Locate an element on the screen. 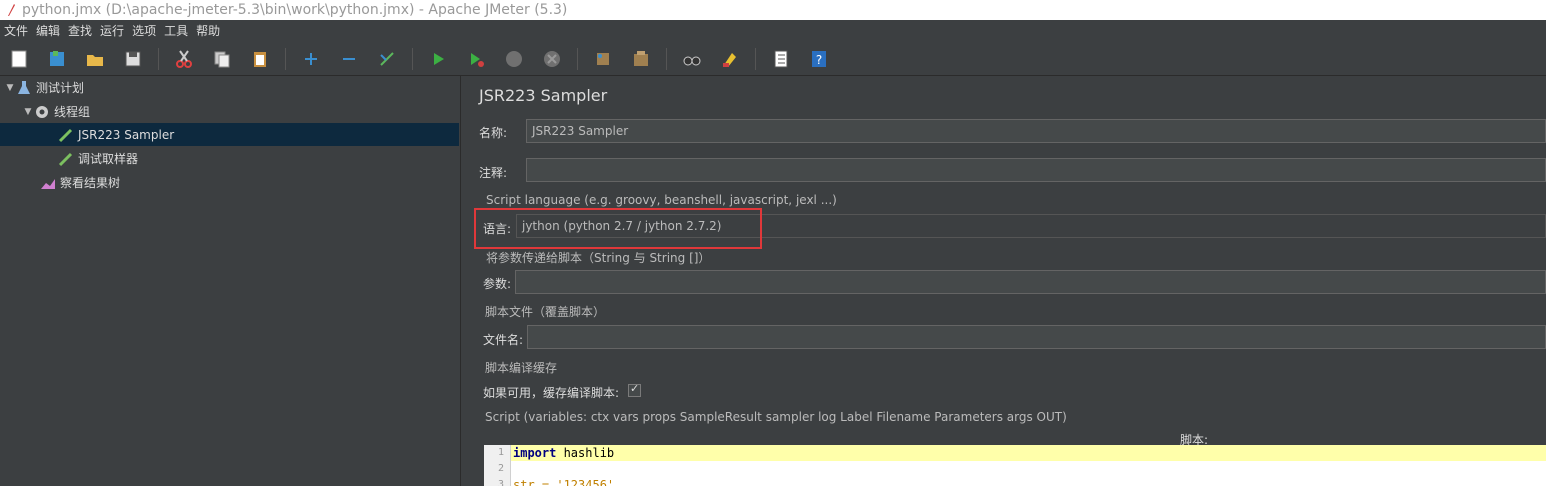  start-icon is located at coordinates (438, 59).